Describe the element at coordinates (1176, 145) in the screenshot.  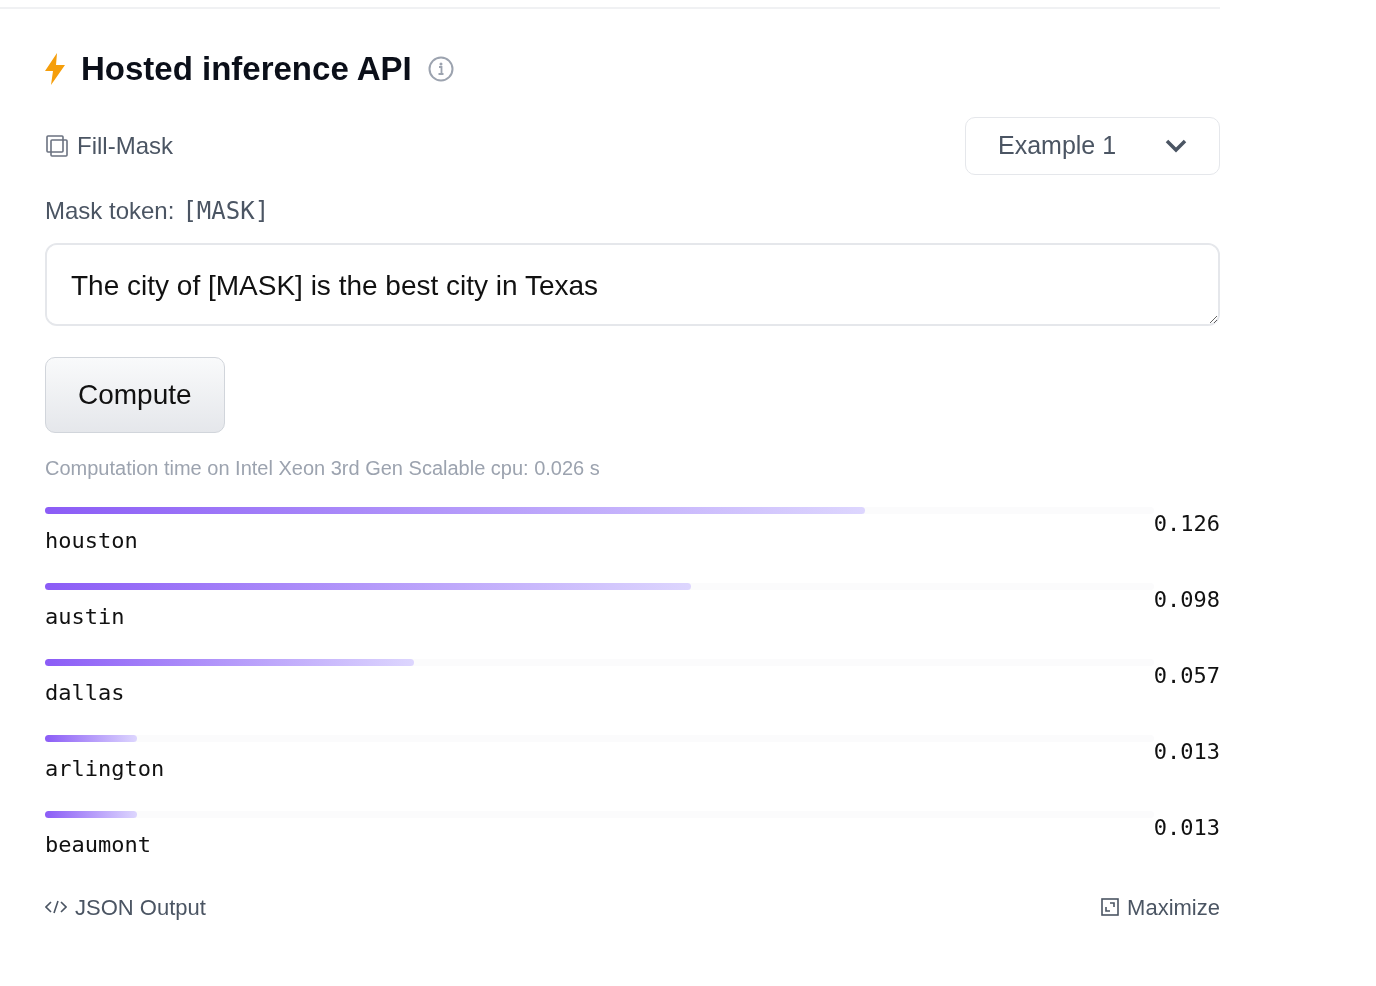
I see `chevron-down-icon` at that location.